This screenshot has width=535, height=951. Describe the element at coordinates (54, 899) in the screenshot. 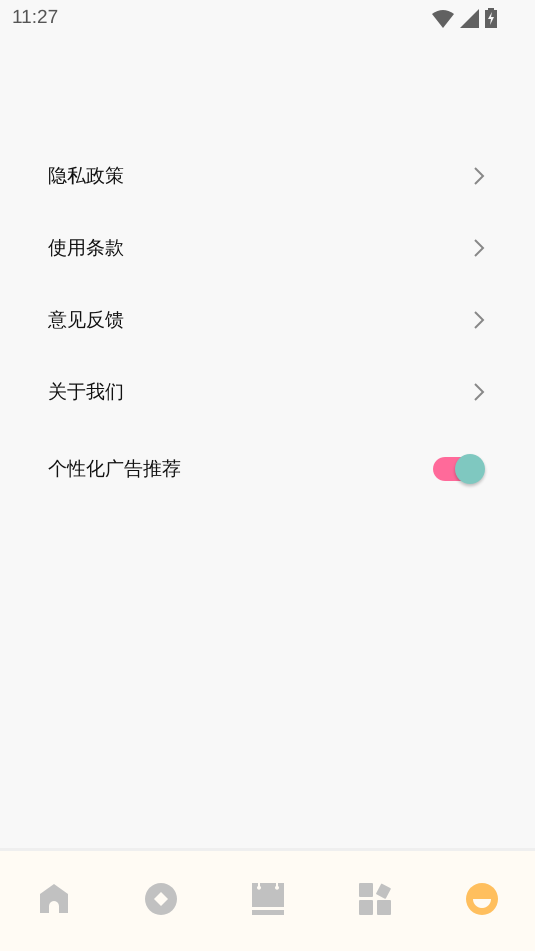

I see `home-icon` at that location.